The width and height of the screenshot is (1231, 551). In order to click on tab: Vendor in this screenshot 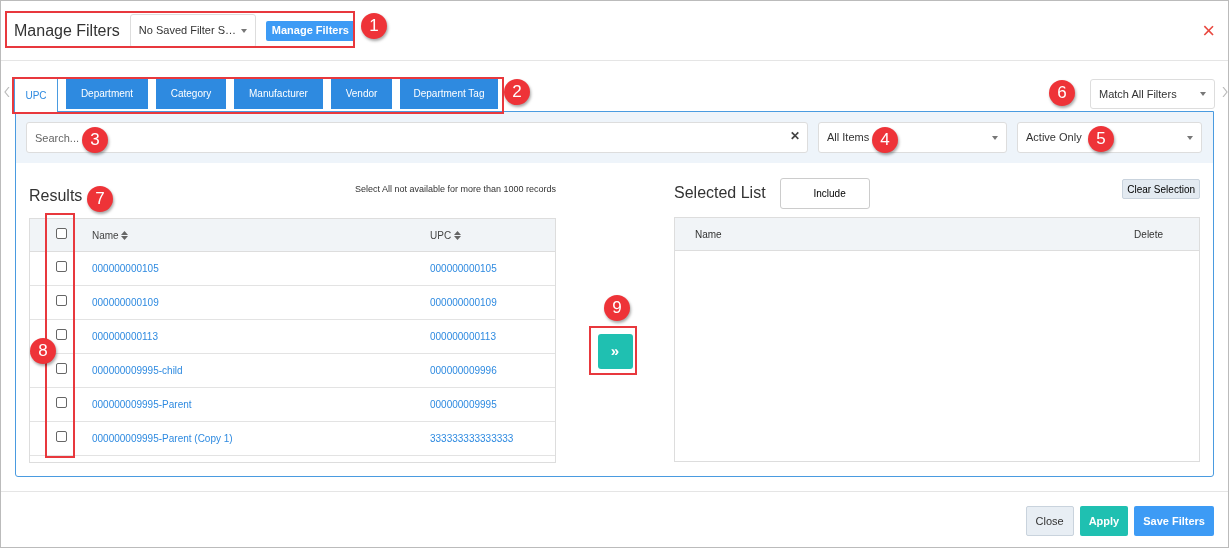, I will do `click(361, 93)`.